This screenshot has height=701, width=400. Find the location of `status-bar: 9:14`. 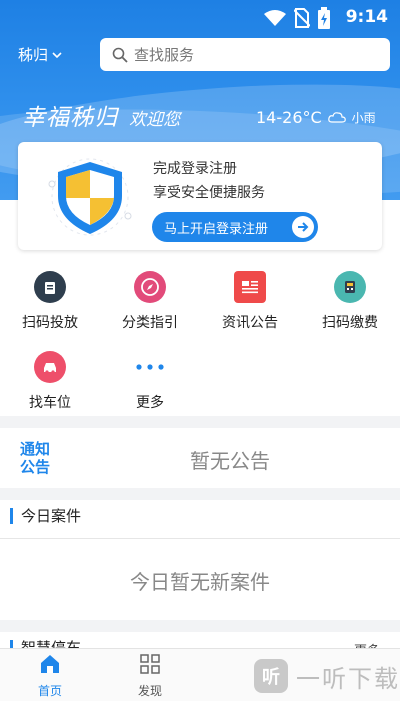

status-bar: 9:14 is located at coordinates (200, 18).